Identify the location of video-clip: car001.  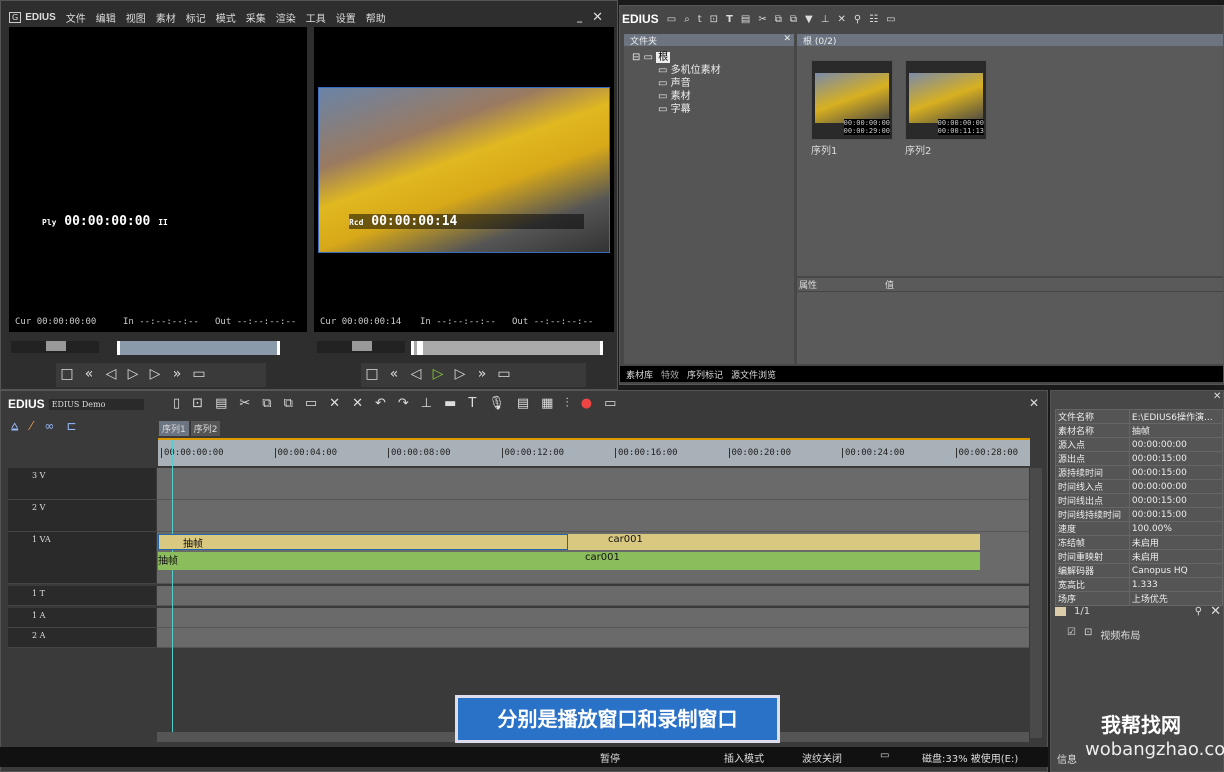
(774, 542).